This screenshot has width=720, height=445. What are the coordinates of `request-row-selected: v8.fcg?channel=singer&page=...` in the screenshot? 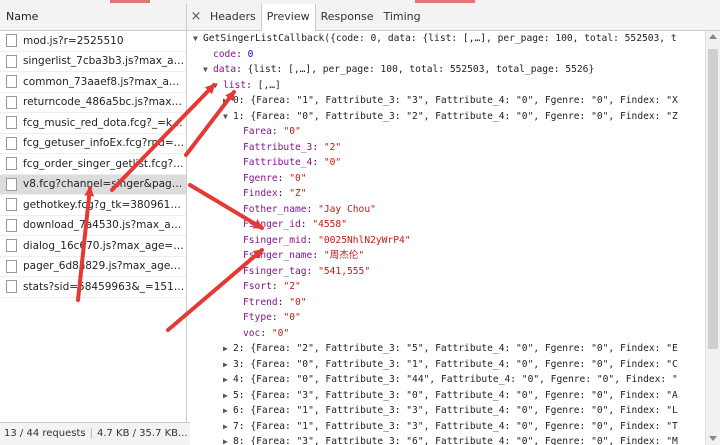 It's located at (93, 184).